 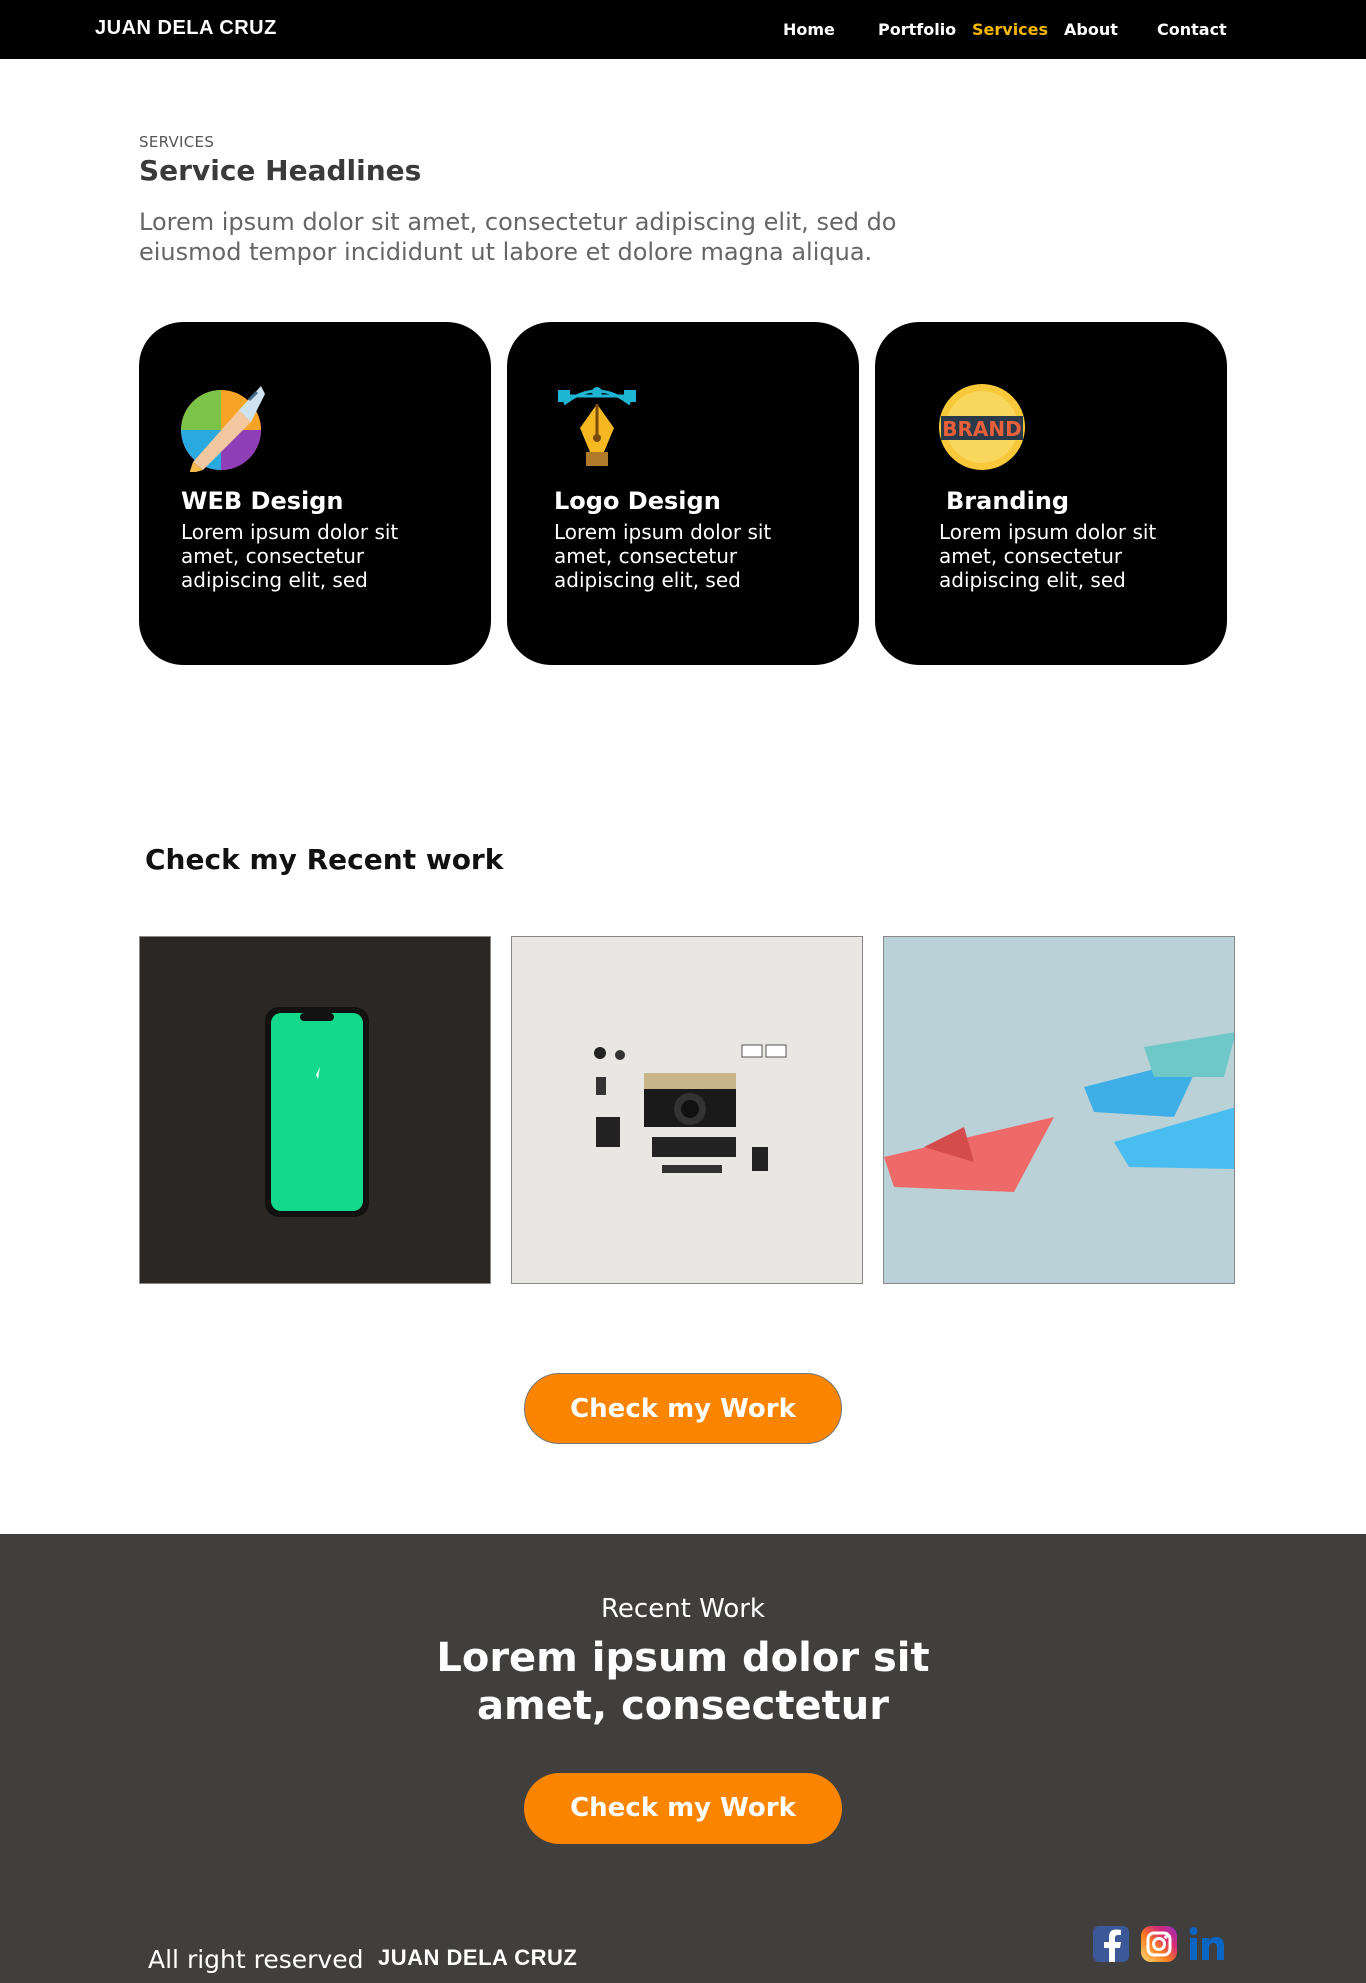 What do you see at coordinates (683, 1609) in the screenshot?
I see `footer-eyebrow: Recent Work` at bounding box center [683, 1609].